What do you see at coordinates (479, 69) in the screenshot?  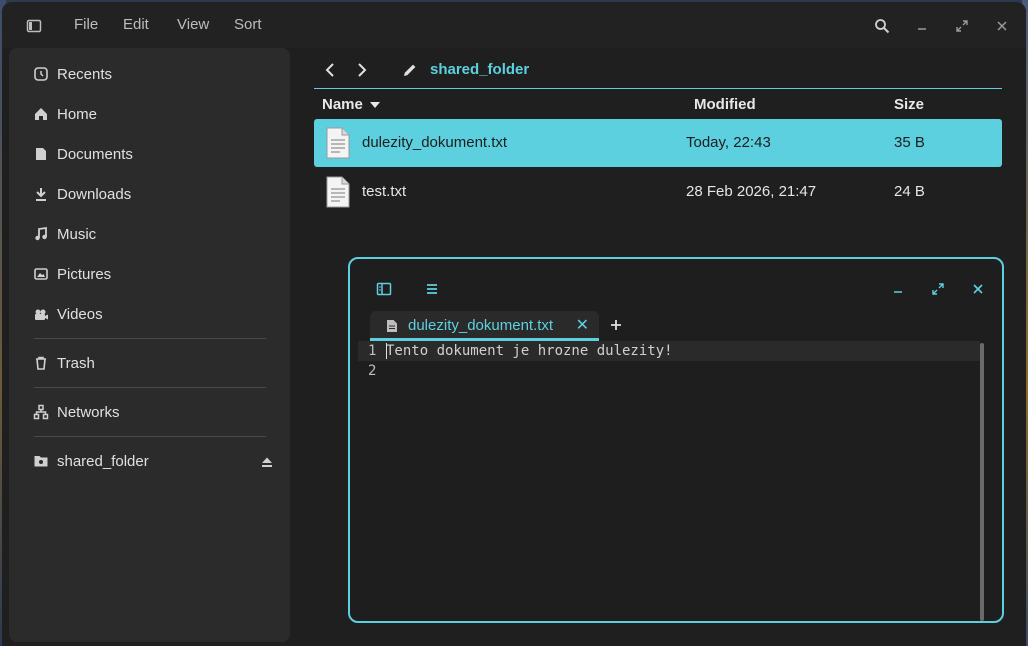 I see `current-folder-label: shared_folder` at bounding box center [479, 69].